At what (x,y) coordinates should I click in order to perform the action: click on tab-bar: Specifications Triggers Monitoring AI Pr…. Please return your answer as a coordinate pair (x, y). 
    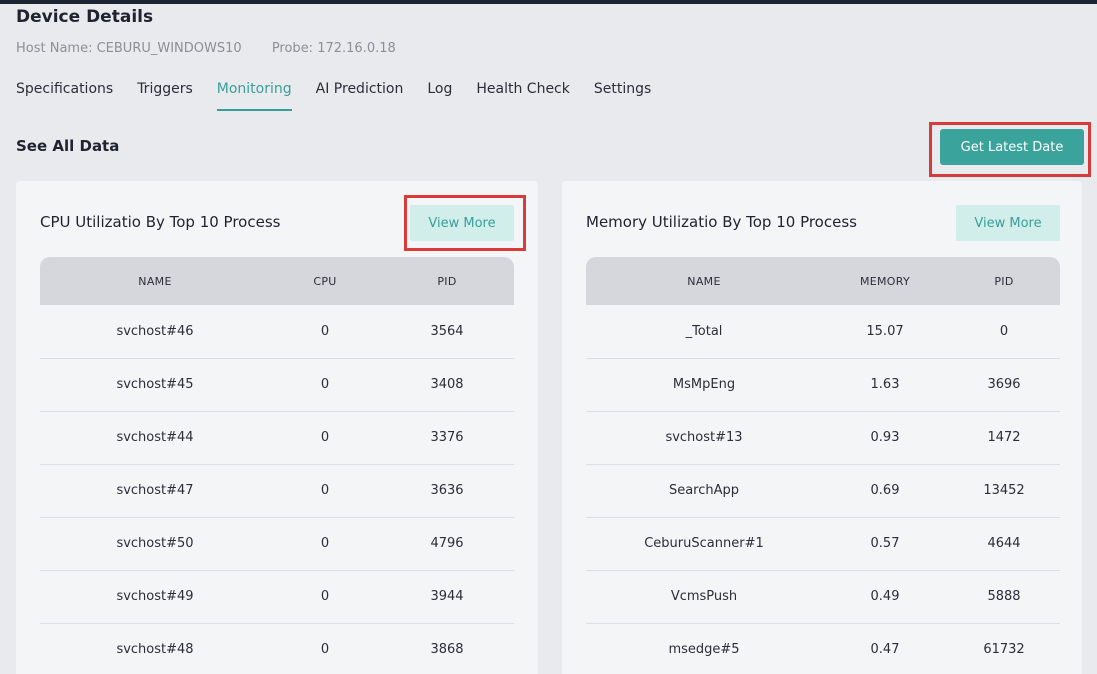
    Looking at the image, I should click on (345, 96).